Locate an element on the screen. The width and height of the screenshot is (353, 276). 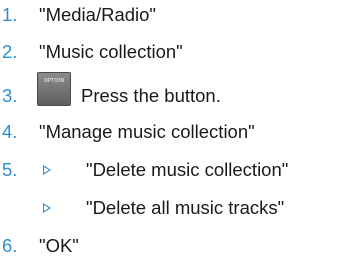
step-text: "Music collection" is located at coordinates (111, 51).